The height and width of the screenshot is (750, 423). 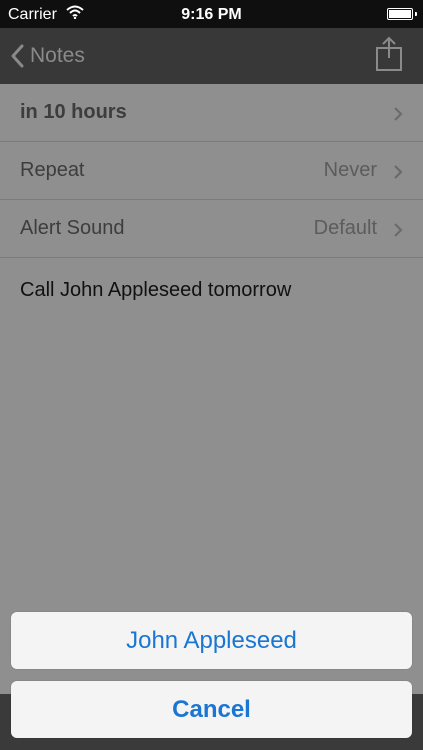 What do you see at coordinates (211, 56) in the screenshot?
I see `navigation-bar: Notes` at bounding box center [211, 56].